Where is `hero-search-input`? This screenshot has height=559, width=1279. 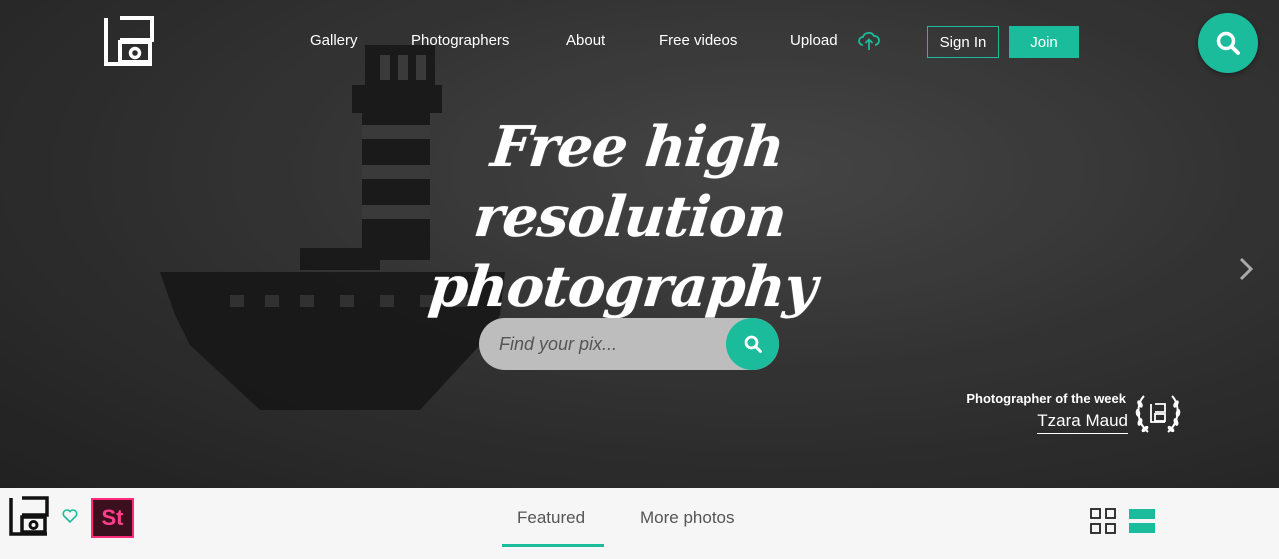
hero-search-input is located at coordinates (609, 344).